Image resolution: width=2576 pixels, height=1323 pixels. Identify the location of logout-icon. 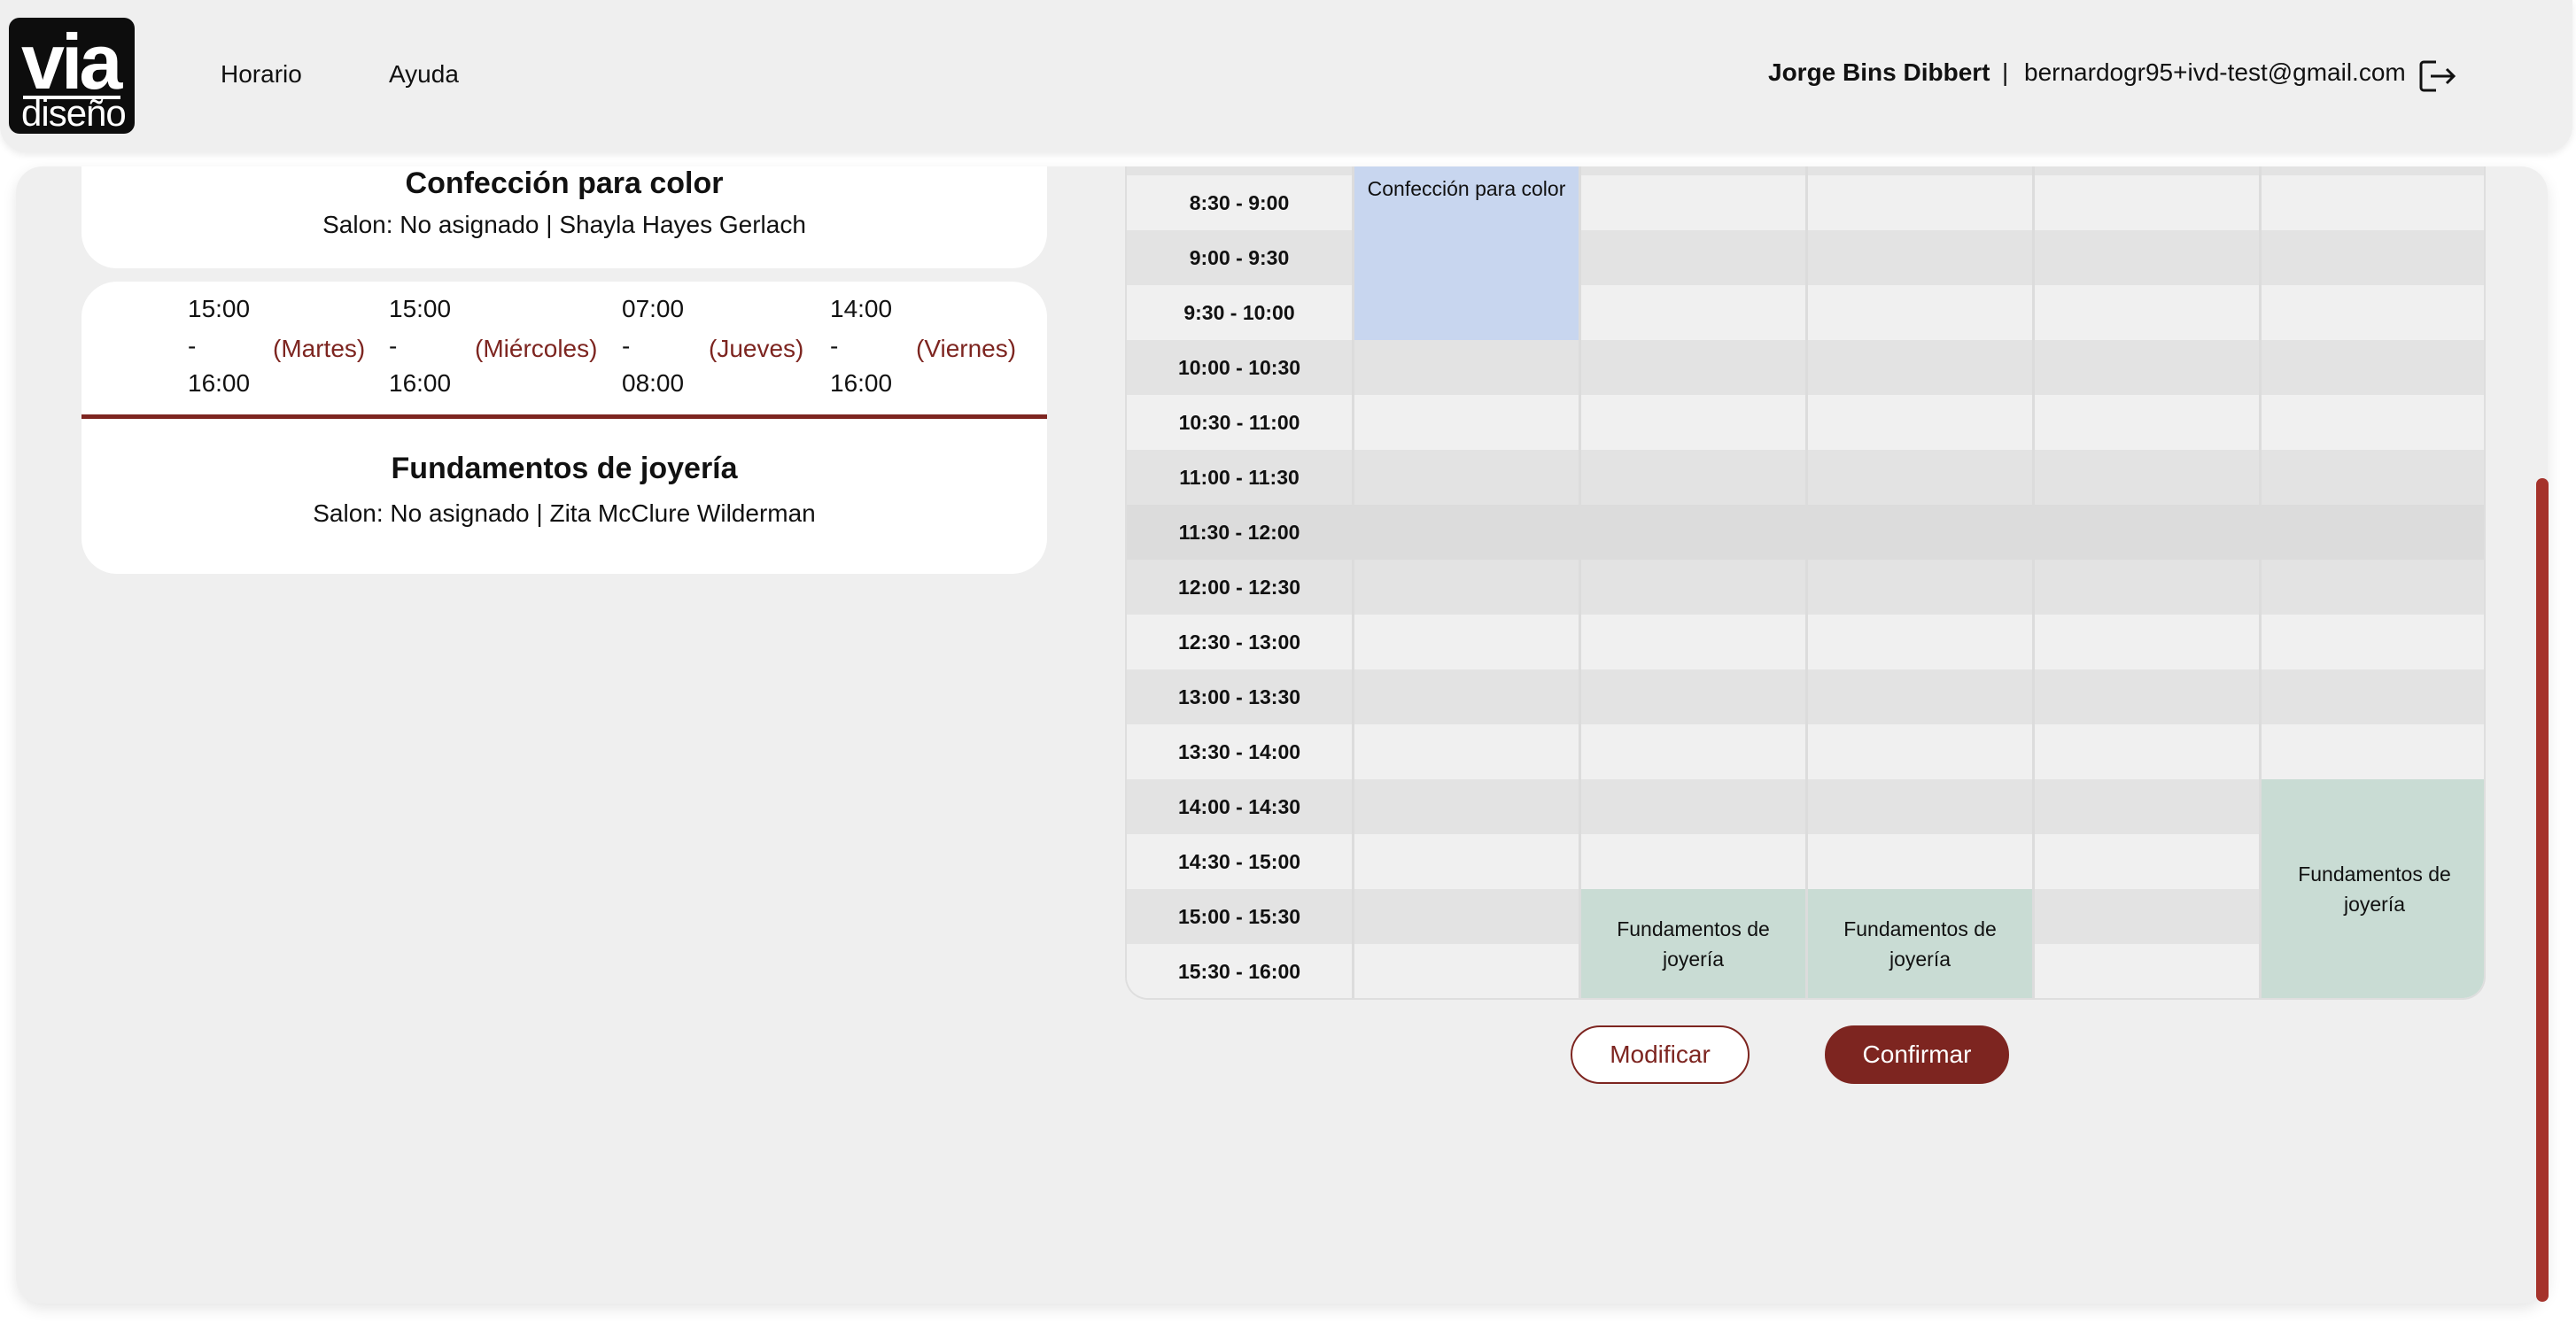
(2437, 76).